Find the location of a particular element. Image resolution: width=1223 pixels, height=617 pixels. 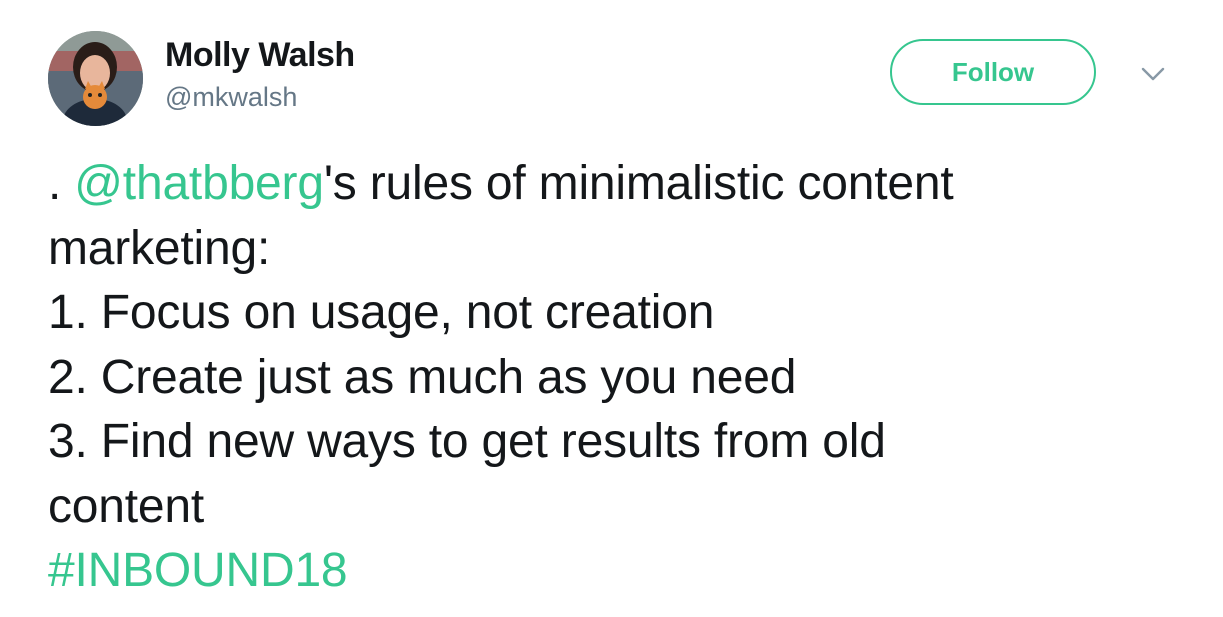

tweet-hashtag-line: #INBOUND18 is located at coordinates (608, 571).